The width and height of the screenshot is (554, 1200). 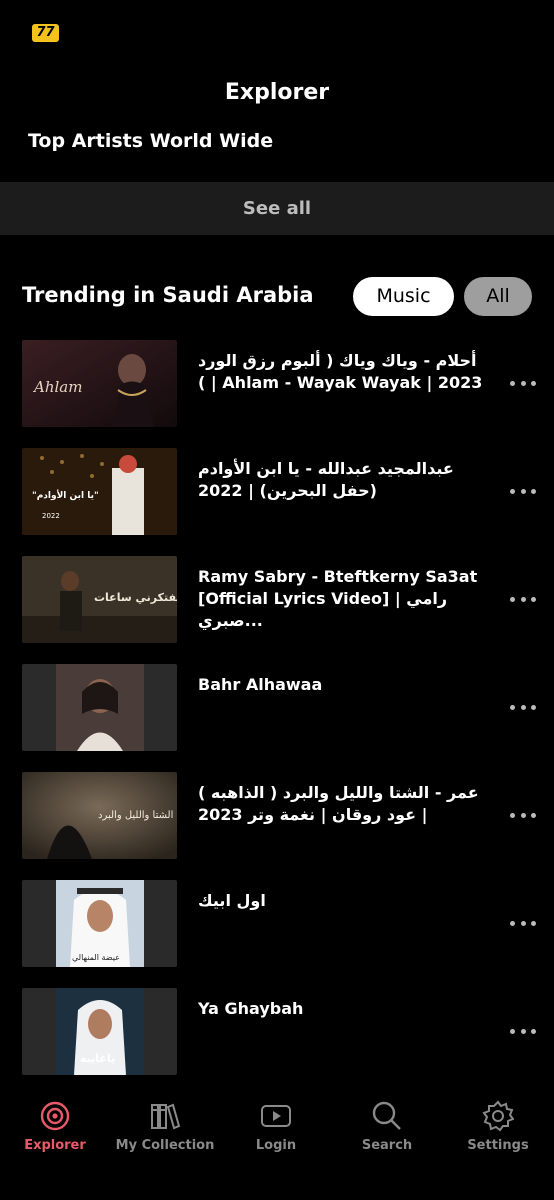 I want to click on video-thumbnail: ياغايبه, so click(x=99, y=1031).